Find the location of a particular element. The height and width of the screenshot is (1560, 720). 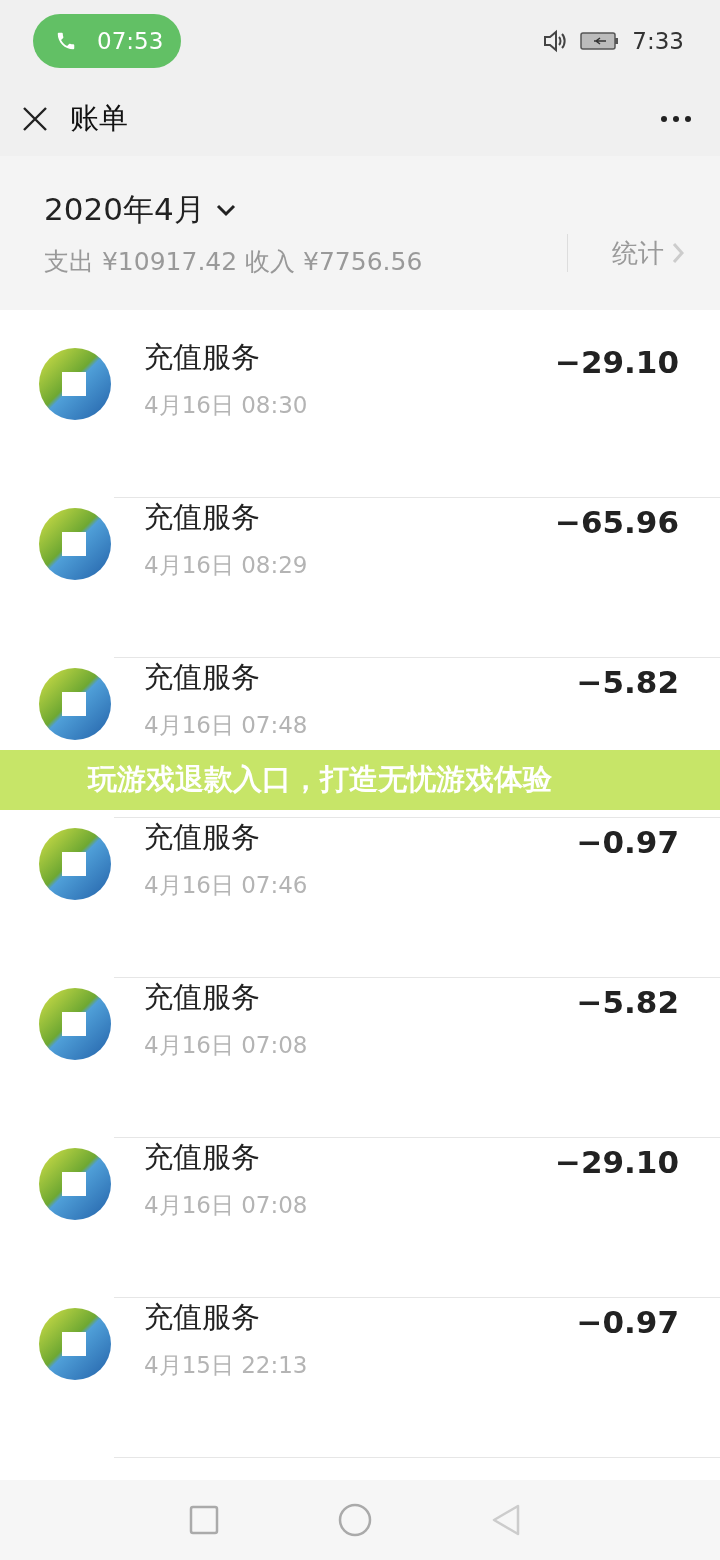

battery-icon is located at coordinates (600, 41).